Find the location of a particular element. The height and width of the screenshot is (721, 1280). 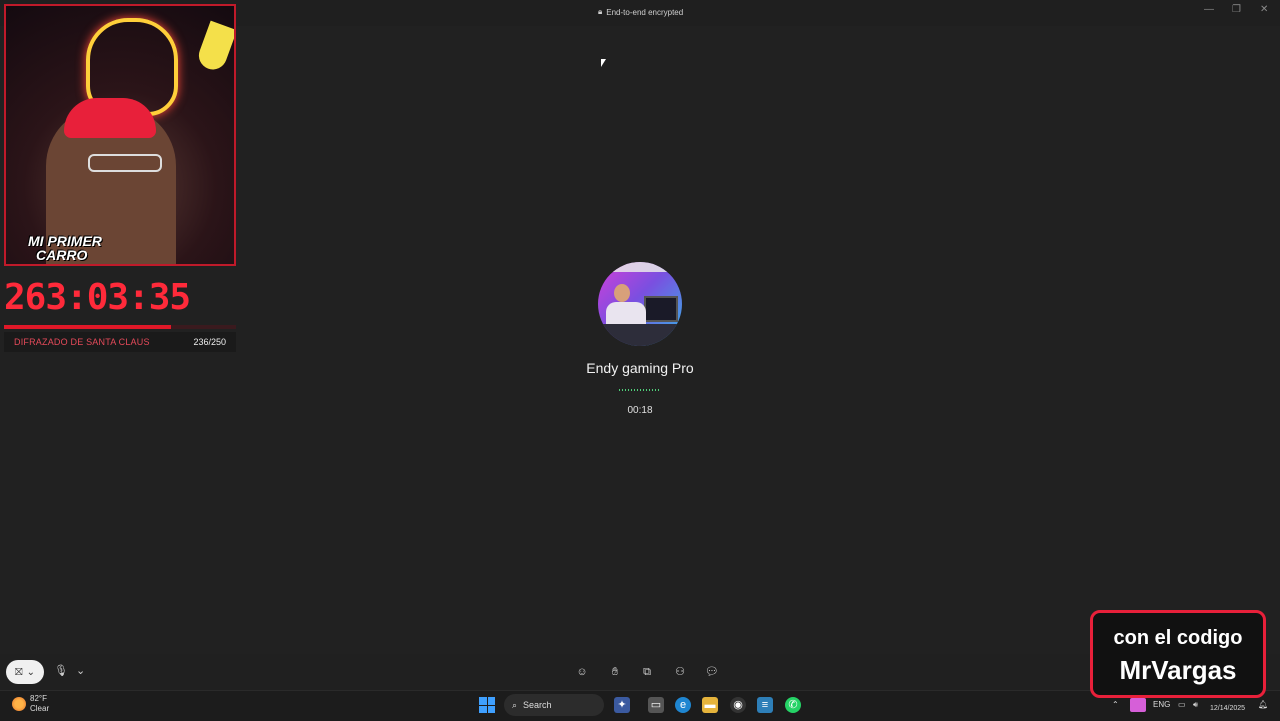

task-view-icon: ▭ is located at coordinates (656, 705).